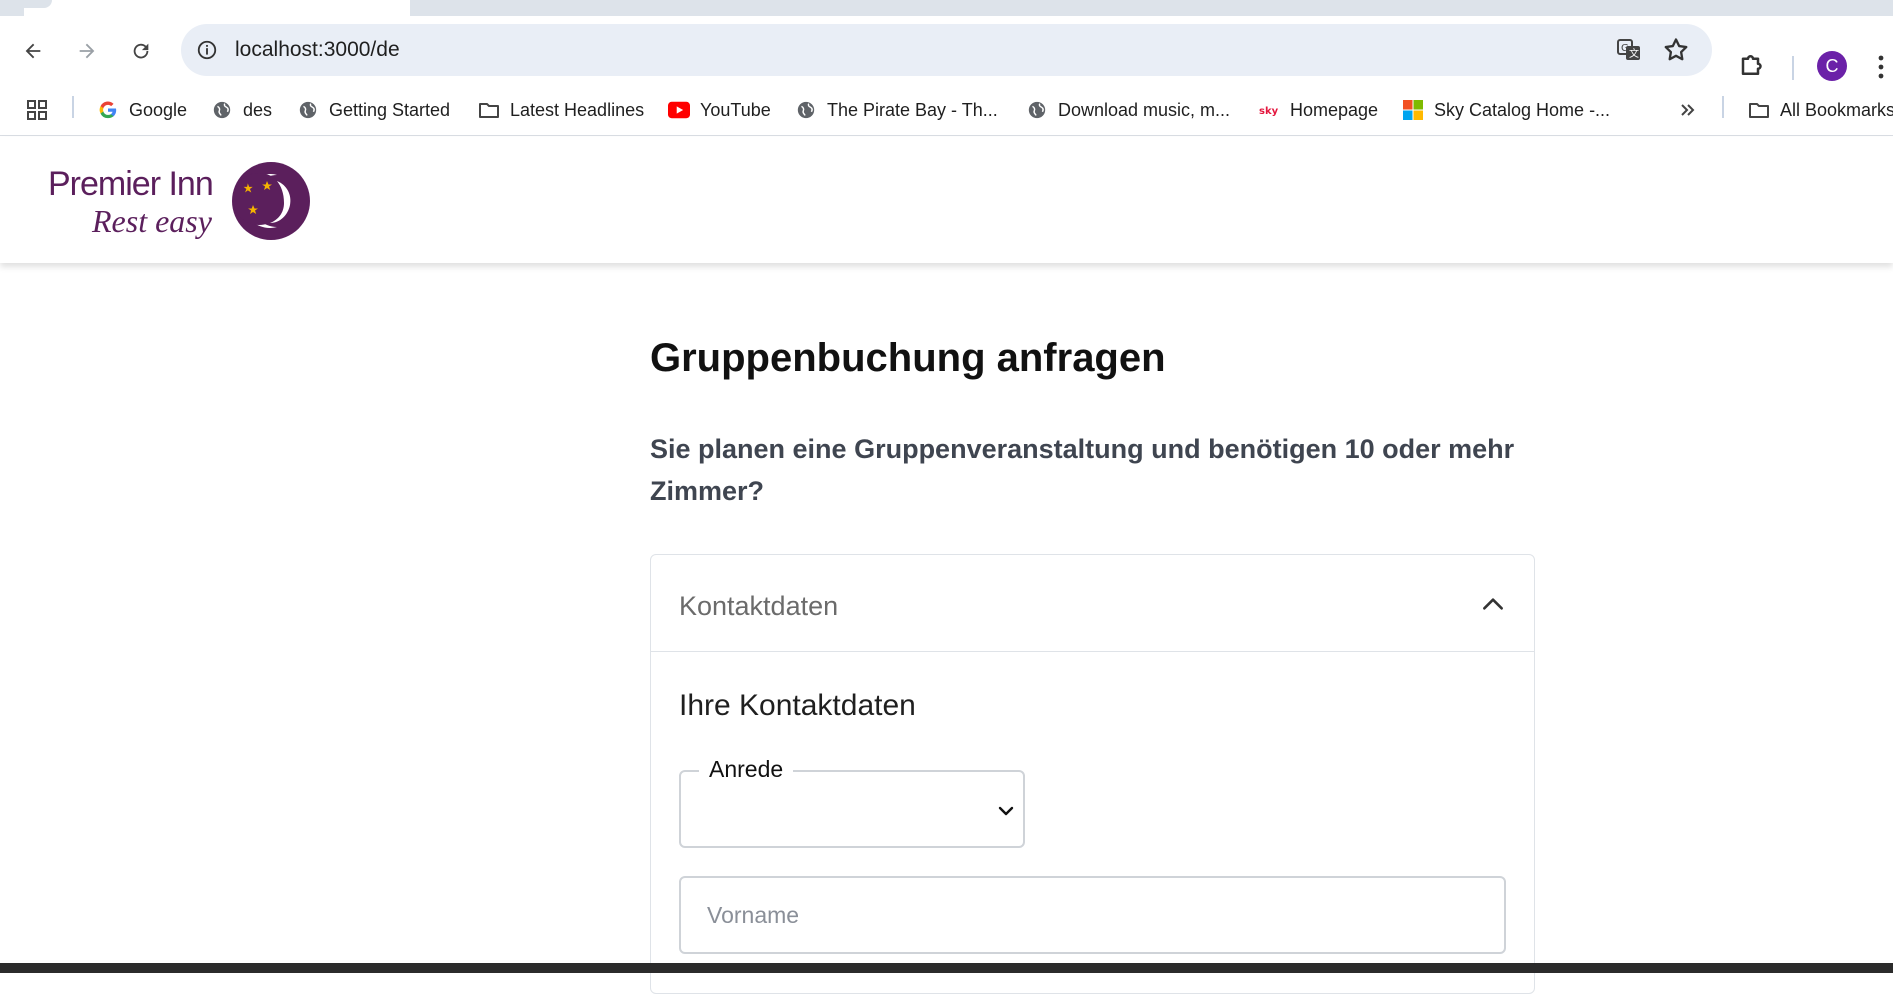 The width and height of the screenshot is (1893, 994). What do you see at coordinates (1634, 53) in the screenshot?
I see `svg-text: 文` at bounding box center [1634, 53].